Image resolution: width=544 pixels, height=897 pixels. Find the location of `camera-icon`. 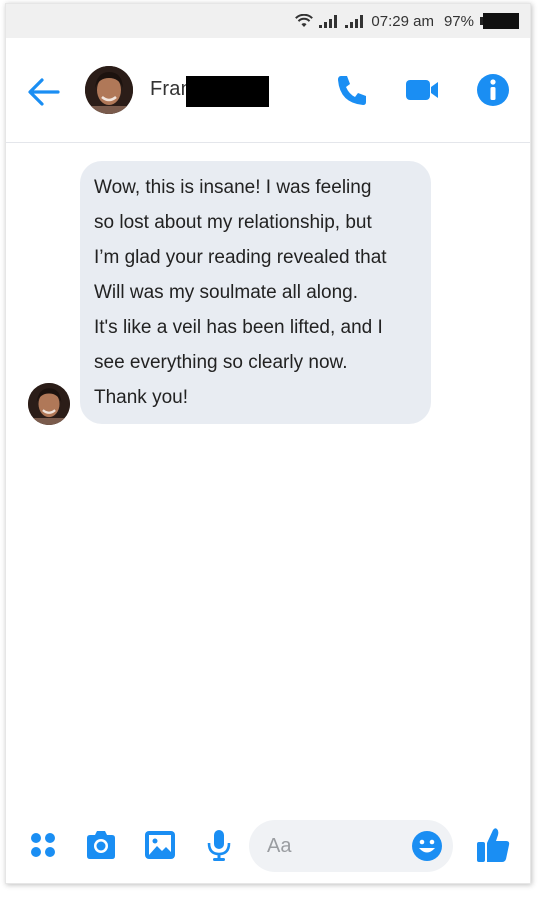

camera-icon is located at coordinates (101, 845).